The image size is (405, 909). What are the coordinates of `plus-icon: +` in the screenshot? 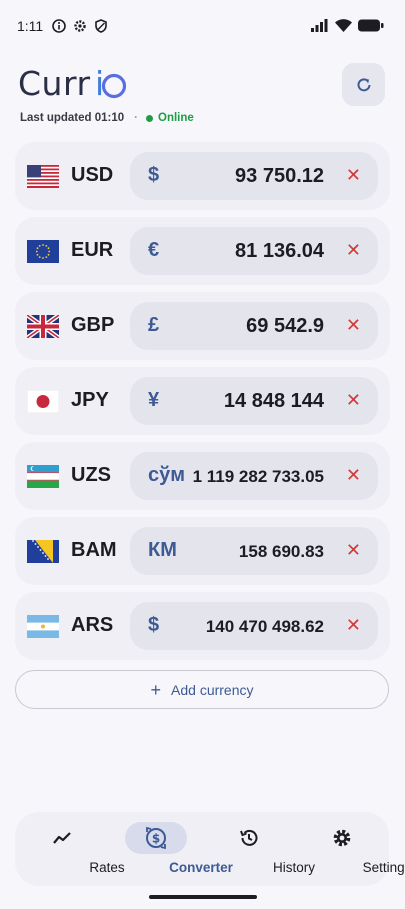 It's located at (156, 689).